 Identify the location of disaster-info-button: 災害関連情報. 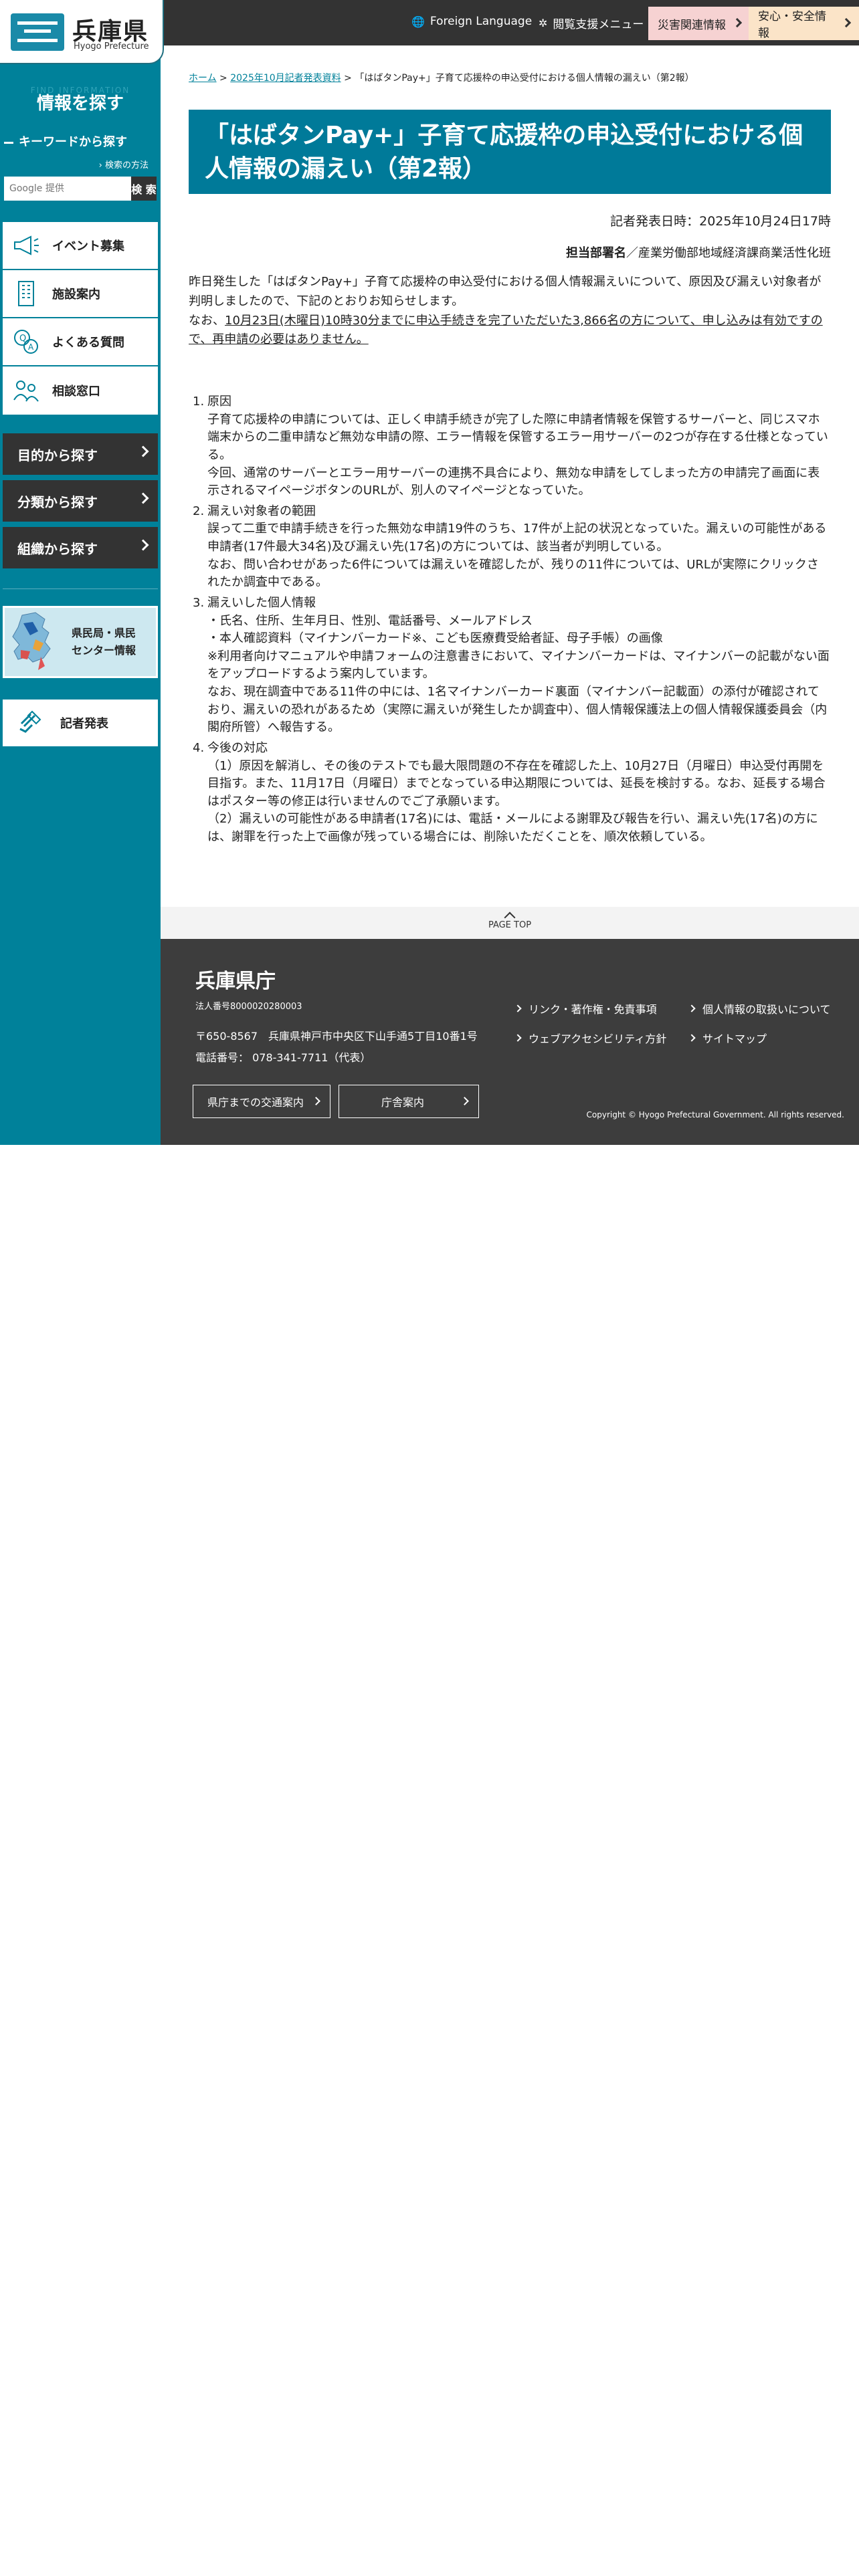
(699, 24).